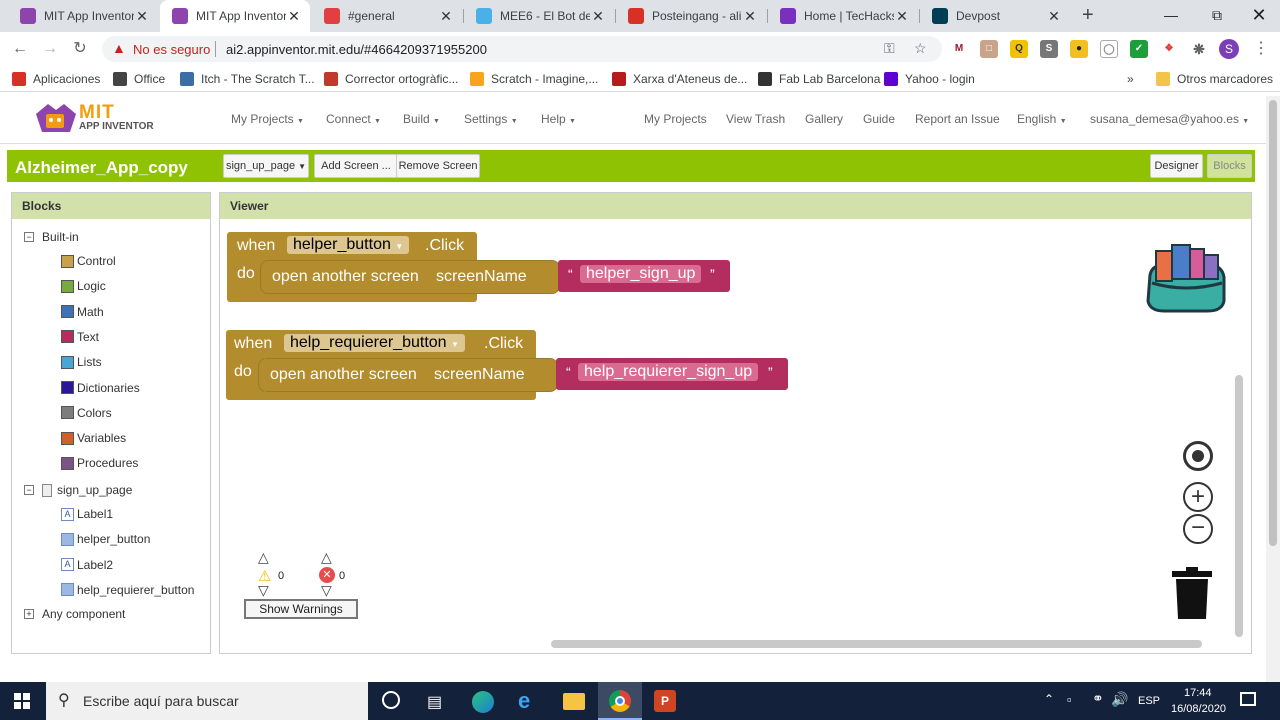 This screenshot has width=1280, height=720. What do you see at coordinates (93, 438) in the screenshot?
I see `builtin-variables: Variables` at bounding box center [93, 438].